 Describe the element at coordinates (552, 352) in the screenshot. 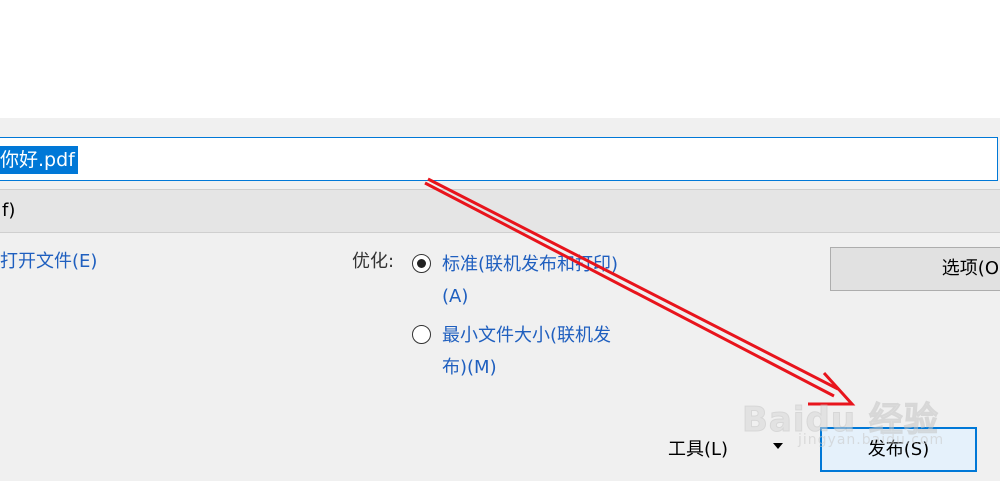

I see `optimize-minimum-label: 最小文件大小(联机发 布)(M)` at that location.